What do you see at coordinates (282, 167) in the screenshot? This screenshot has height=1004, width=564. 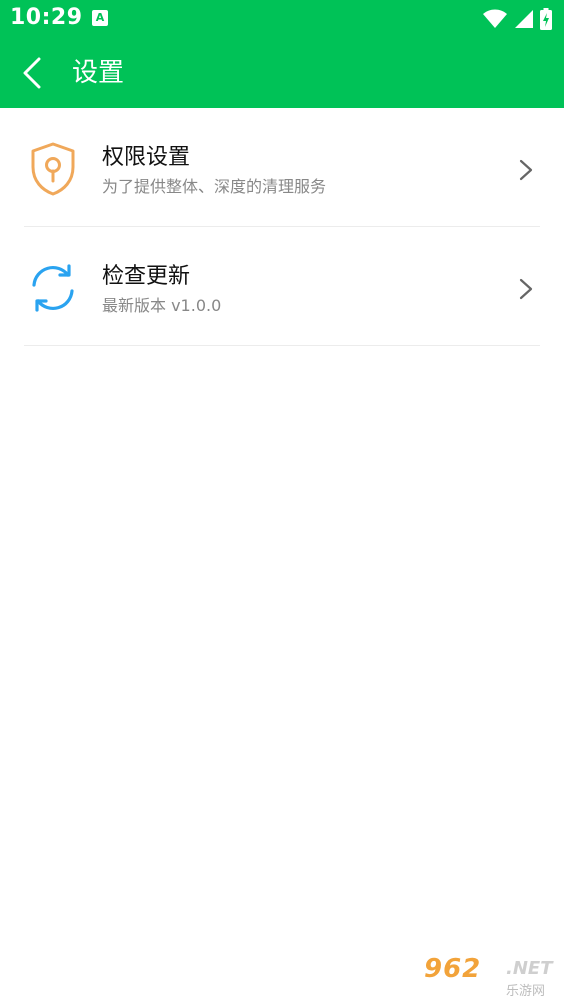 I see `settings-item-permissions: 权限设置 为了提供整体、深度的清理服务` at bounding box center [282, 167].